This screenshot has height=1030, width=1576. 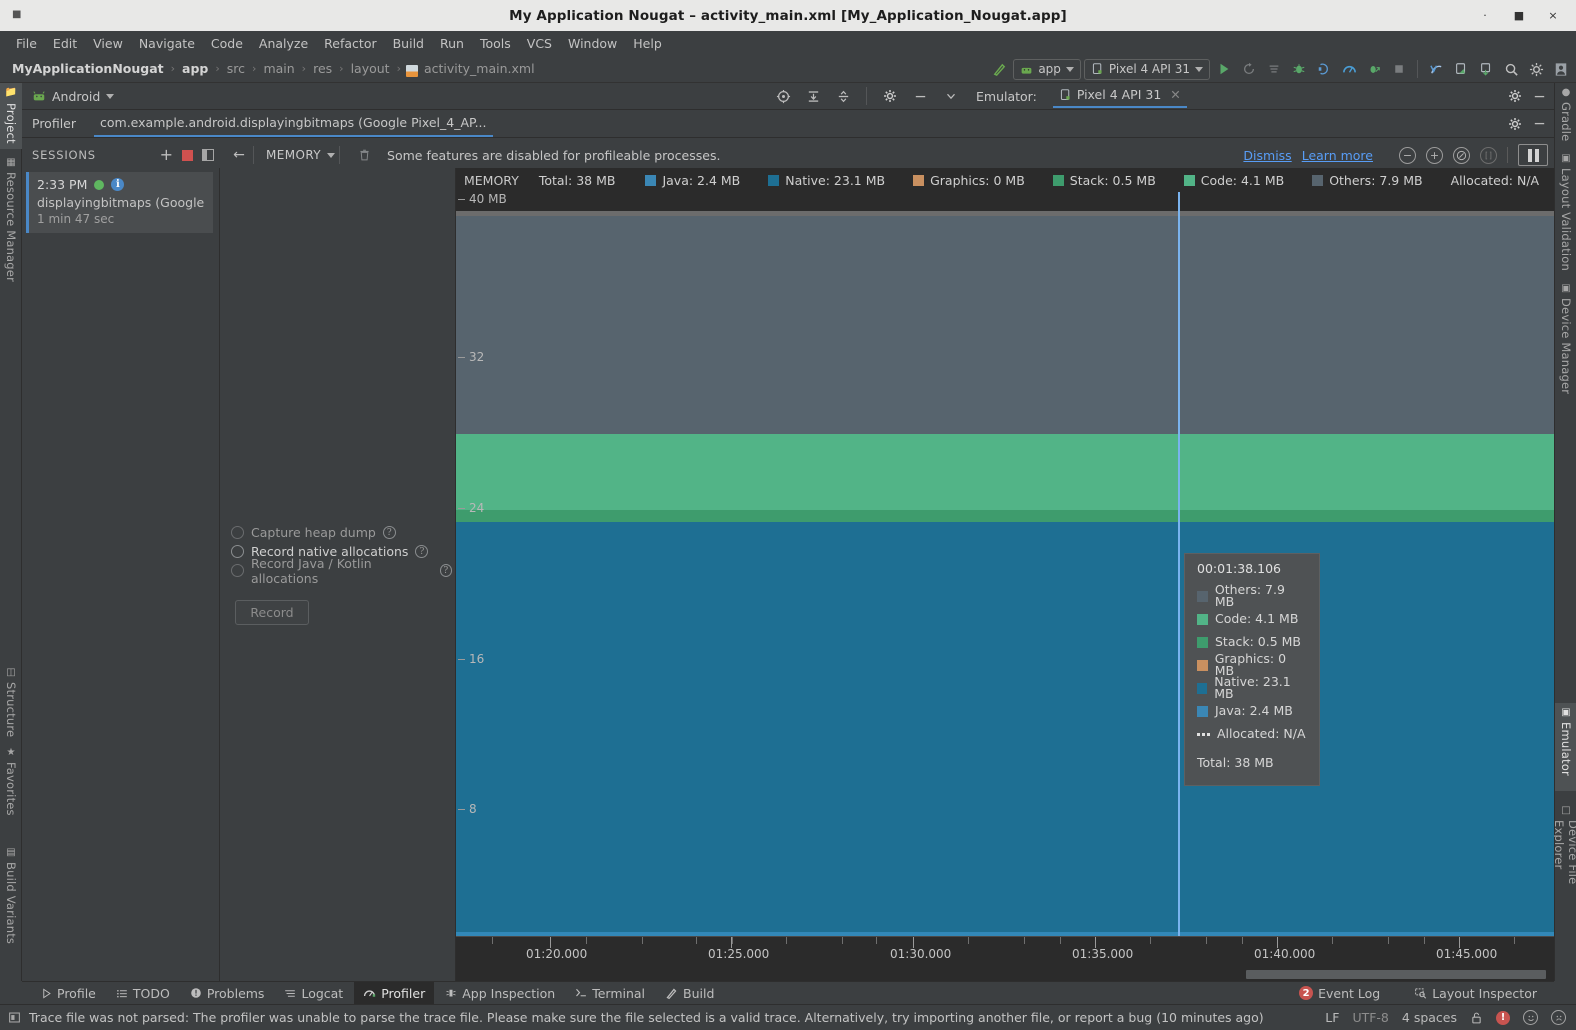 I want to click on minimize-button: ·, so click(x=1485, y=15).